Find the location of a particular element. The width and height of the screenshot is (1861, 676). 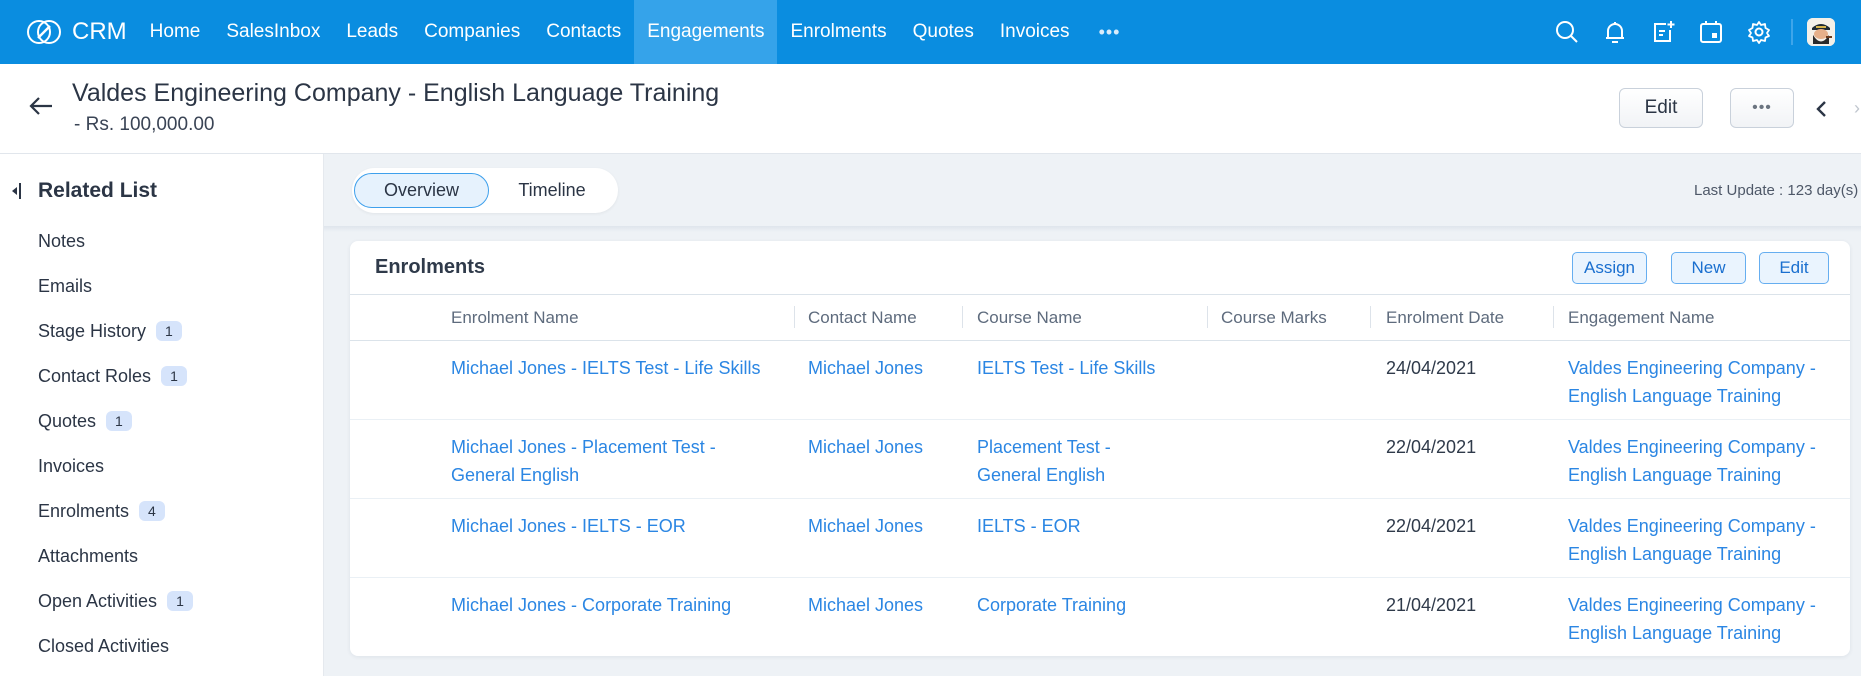

zoho-logo-icon is located at coordinates (44, 32).